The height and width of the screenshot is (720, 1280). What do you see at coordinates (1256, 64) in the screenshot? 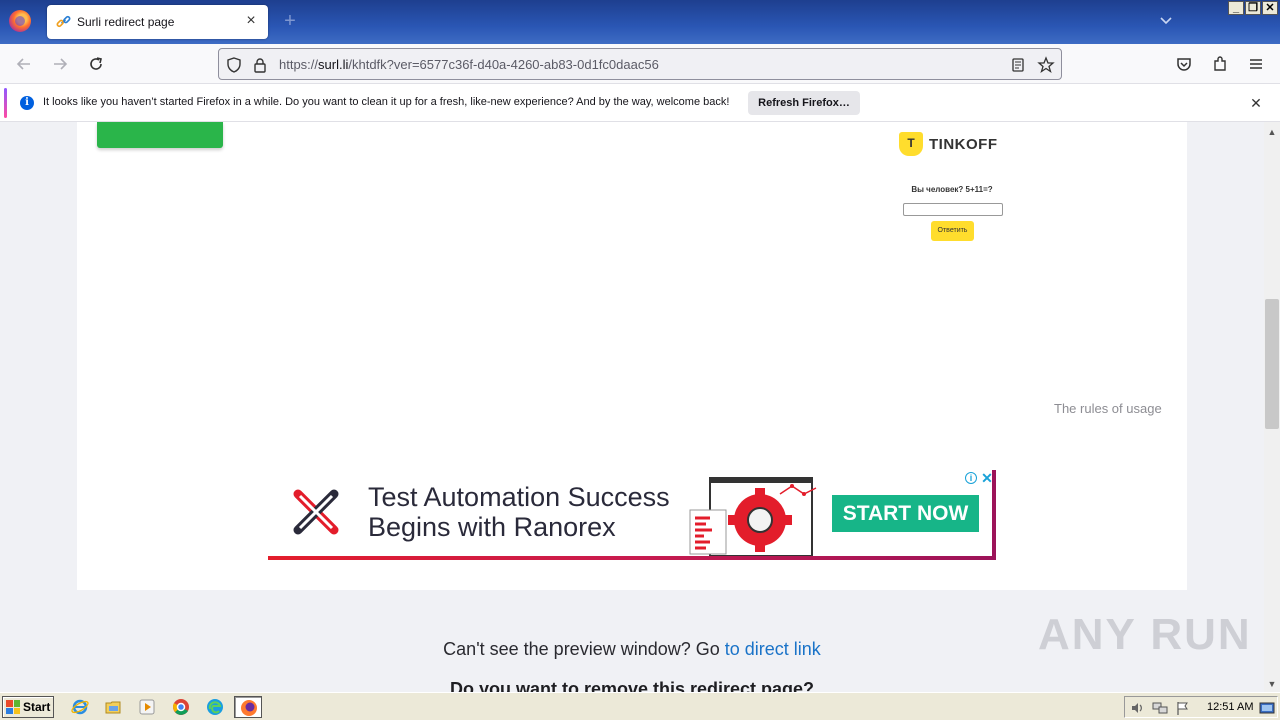
I see `app-menu-icon` at bounding box center [1256, 64].